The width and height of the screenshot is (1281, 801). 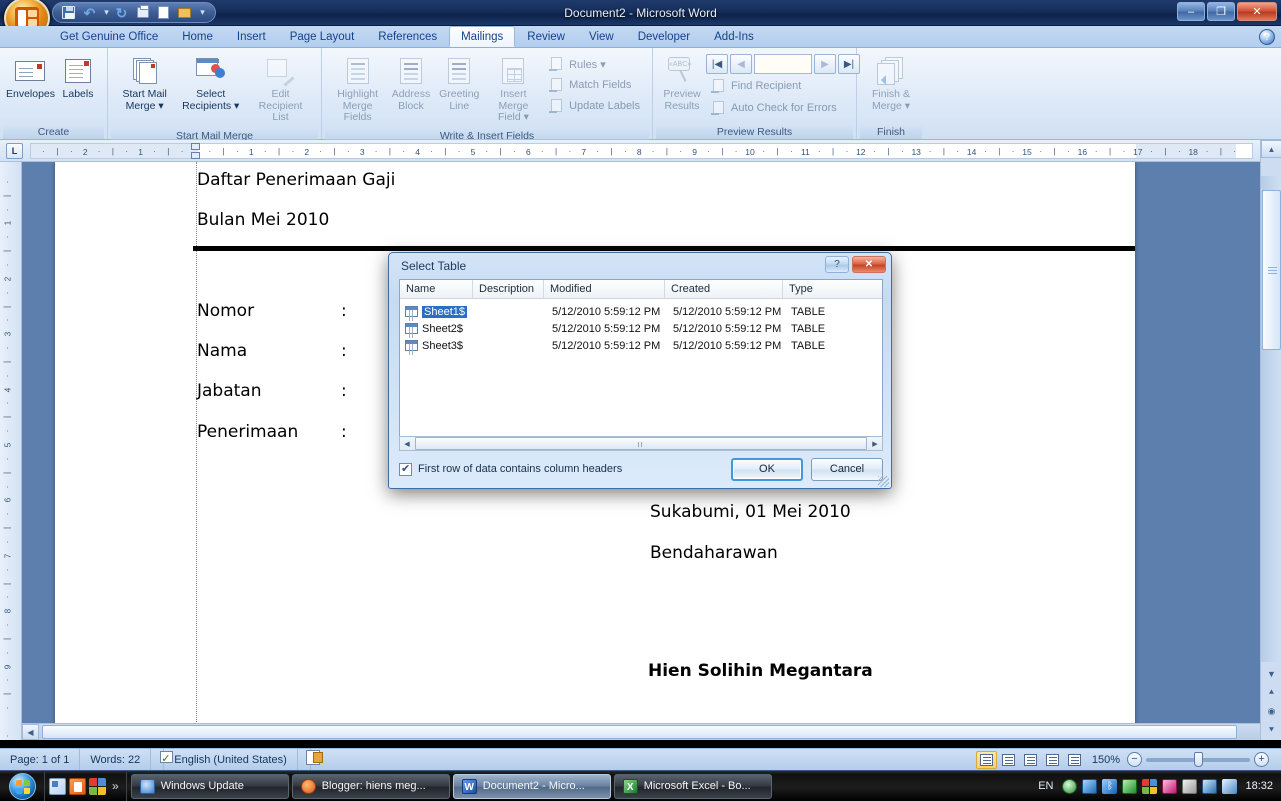 What do you see at coordinates (875, 443) in the screenshot?
I see `dialog-scroll-right-button: ▶` at bounding box center [875, 443].